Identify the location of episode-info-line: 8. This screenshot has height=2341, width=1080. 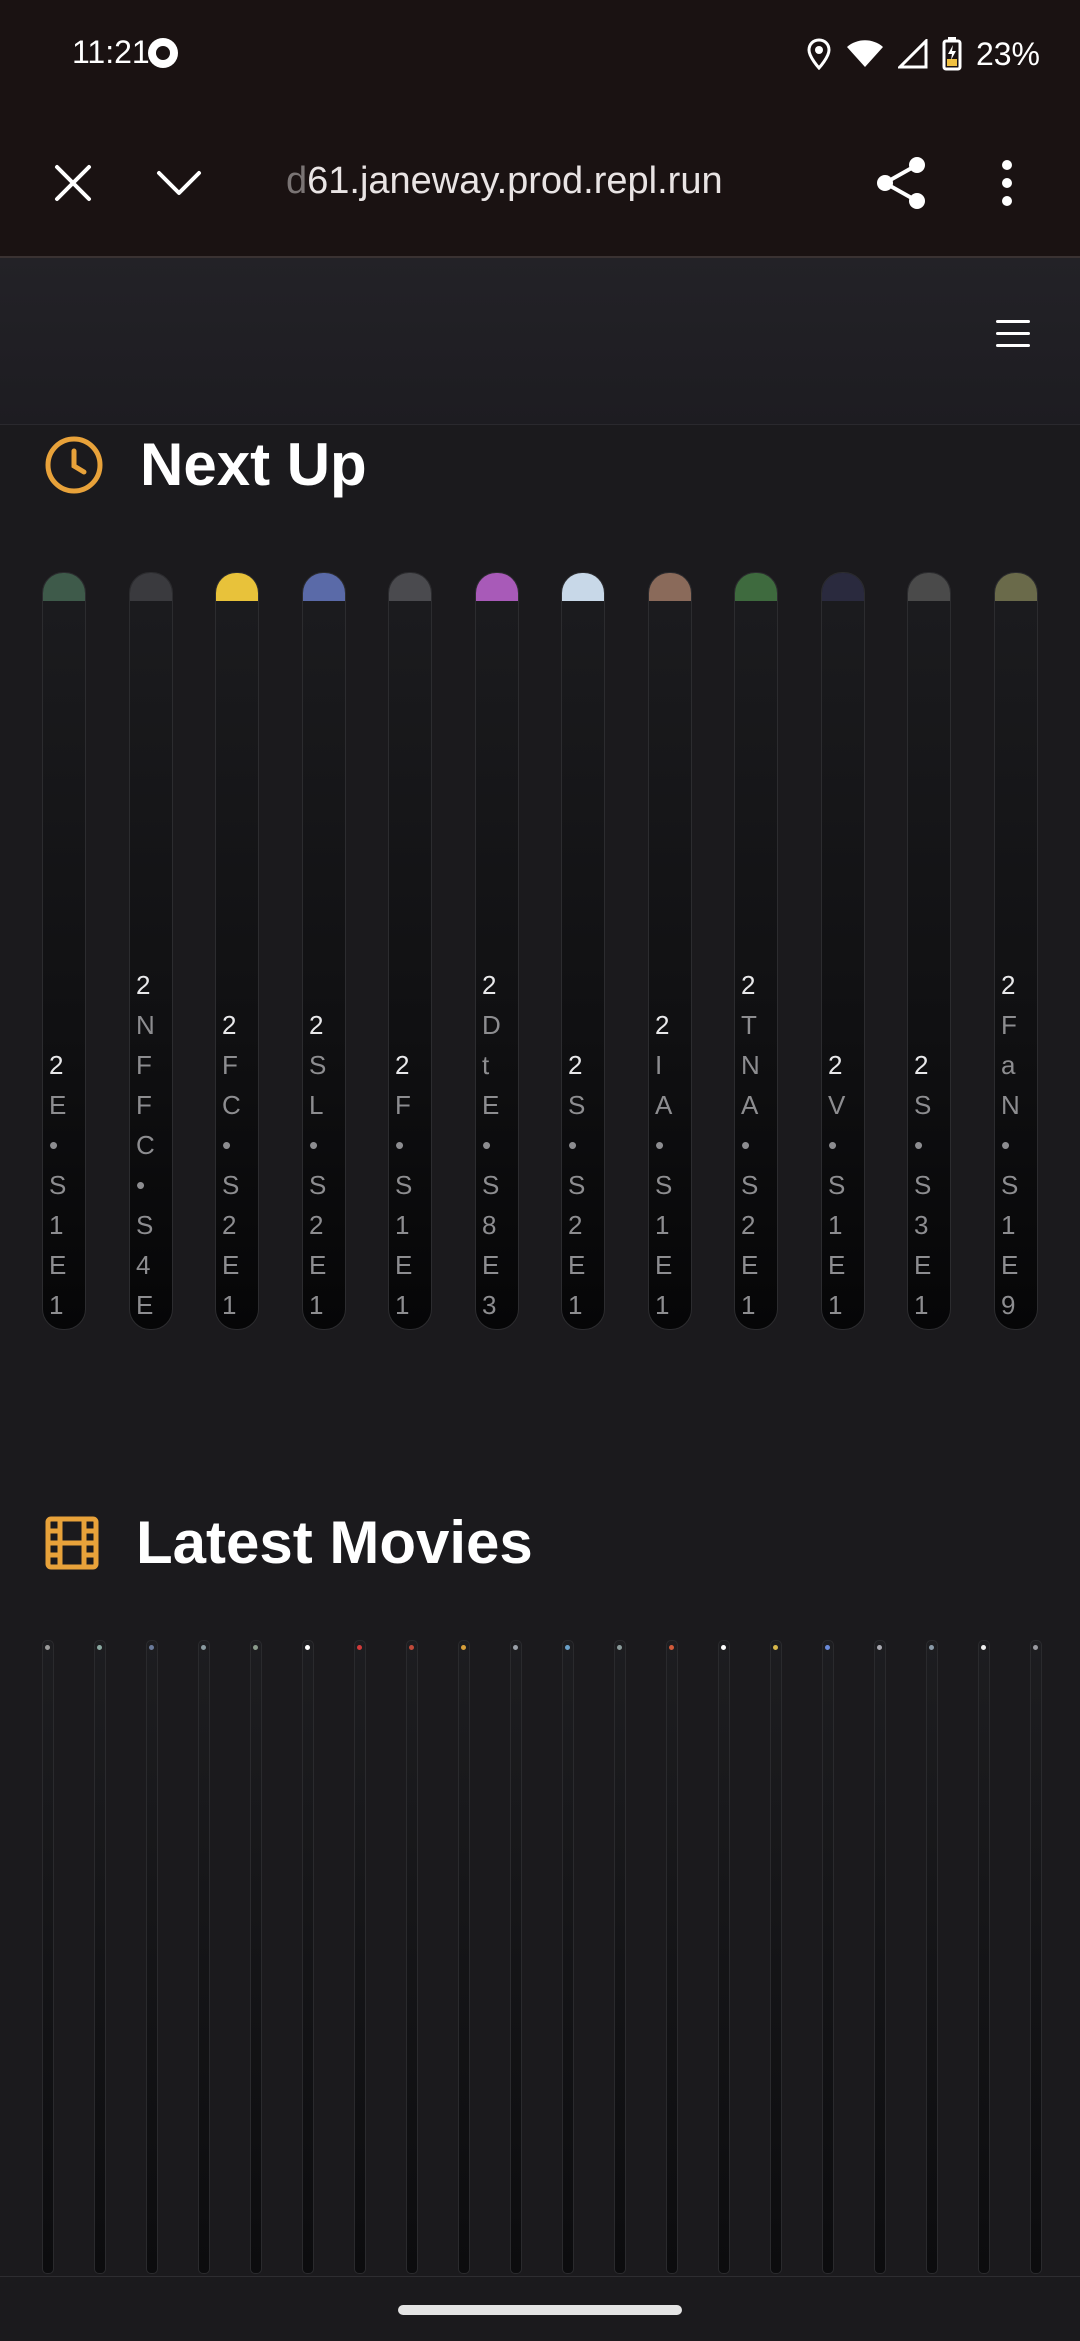
(489, 1225).